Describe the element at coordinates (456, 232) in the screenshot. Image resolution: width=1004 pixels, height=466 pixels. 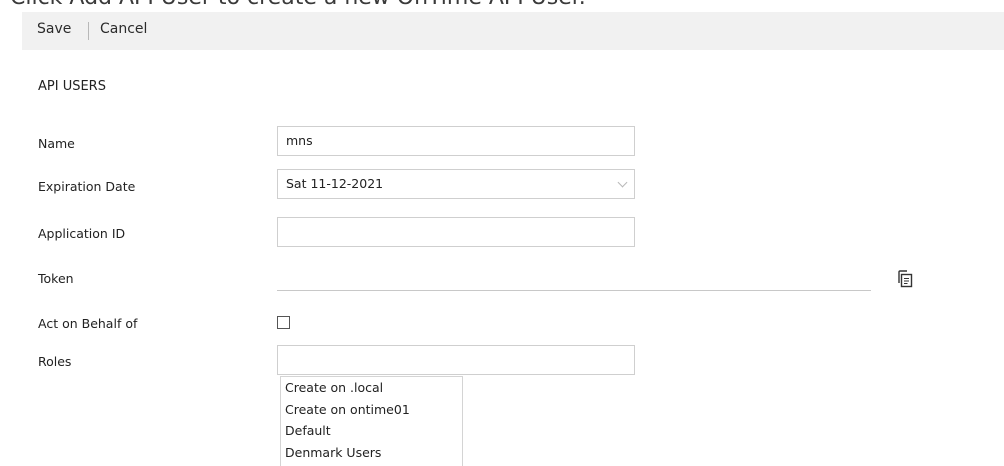
I see `application-id-field` at that location.